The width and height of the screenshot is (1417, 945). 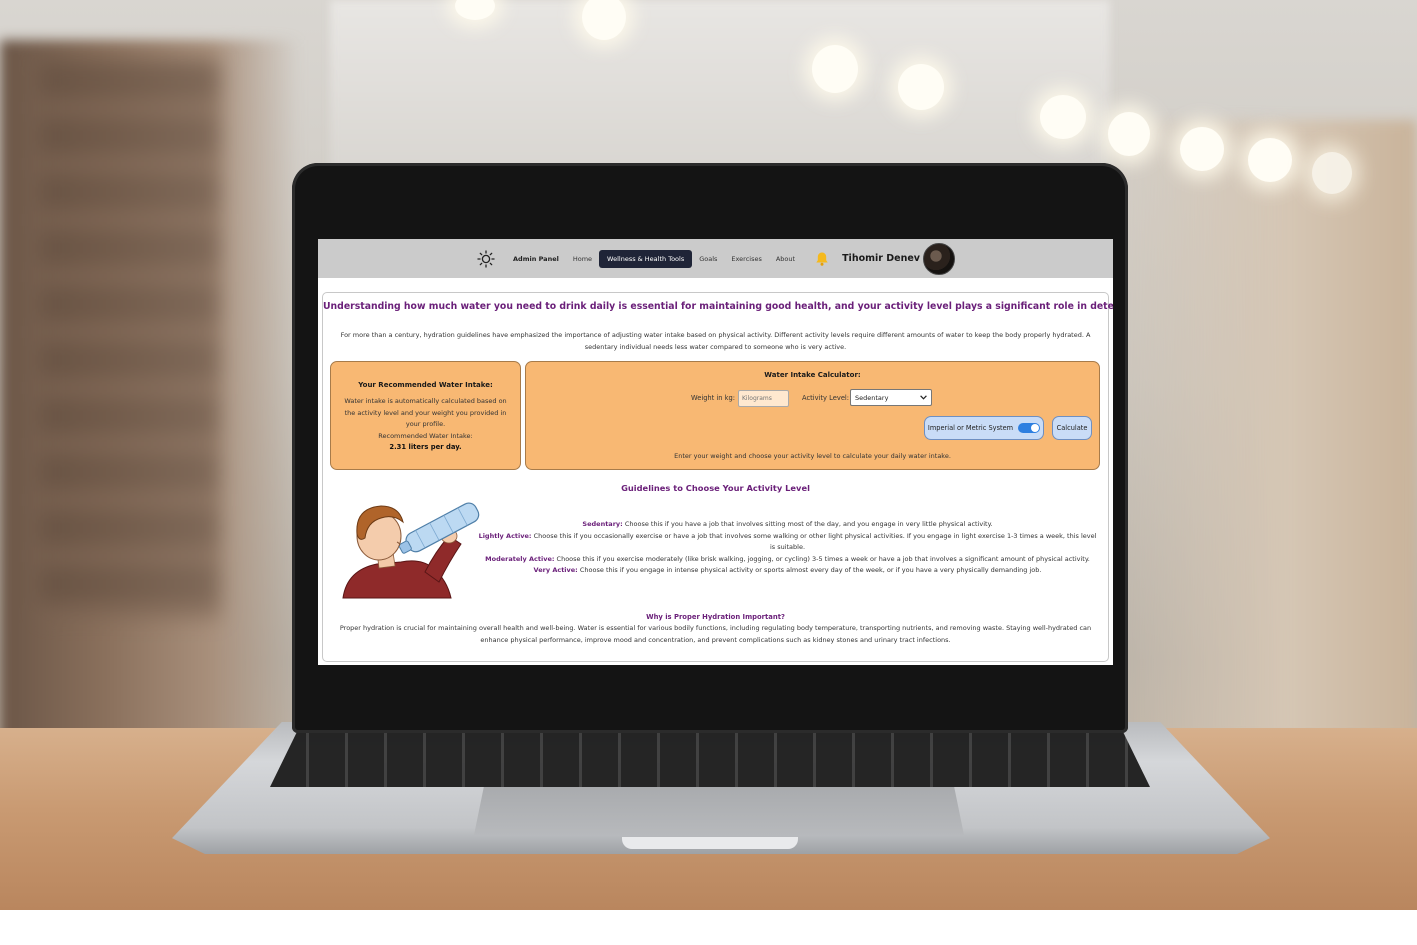 What do you see at coordinates (646, 258) in the screenshot?
I see `nav-wellness-tools: Wellness & Health Tools` at bounding box center [646, 258].